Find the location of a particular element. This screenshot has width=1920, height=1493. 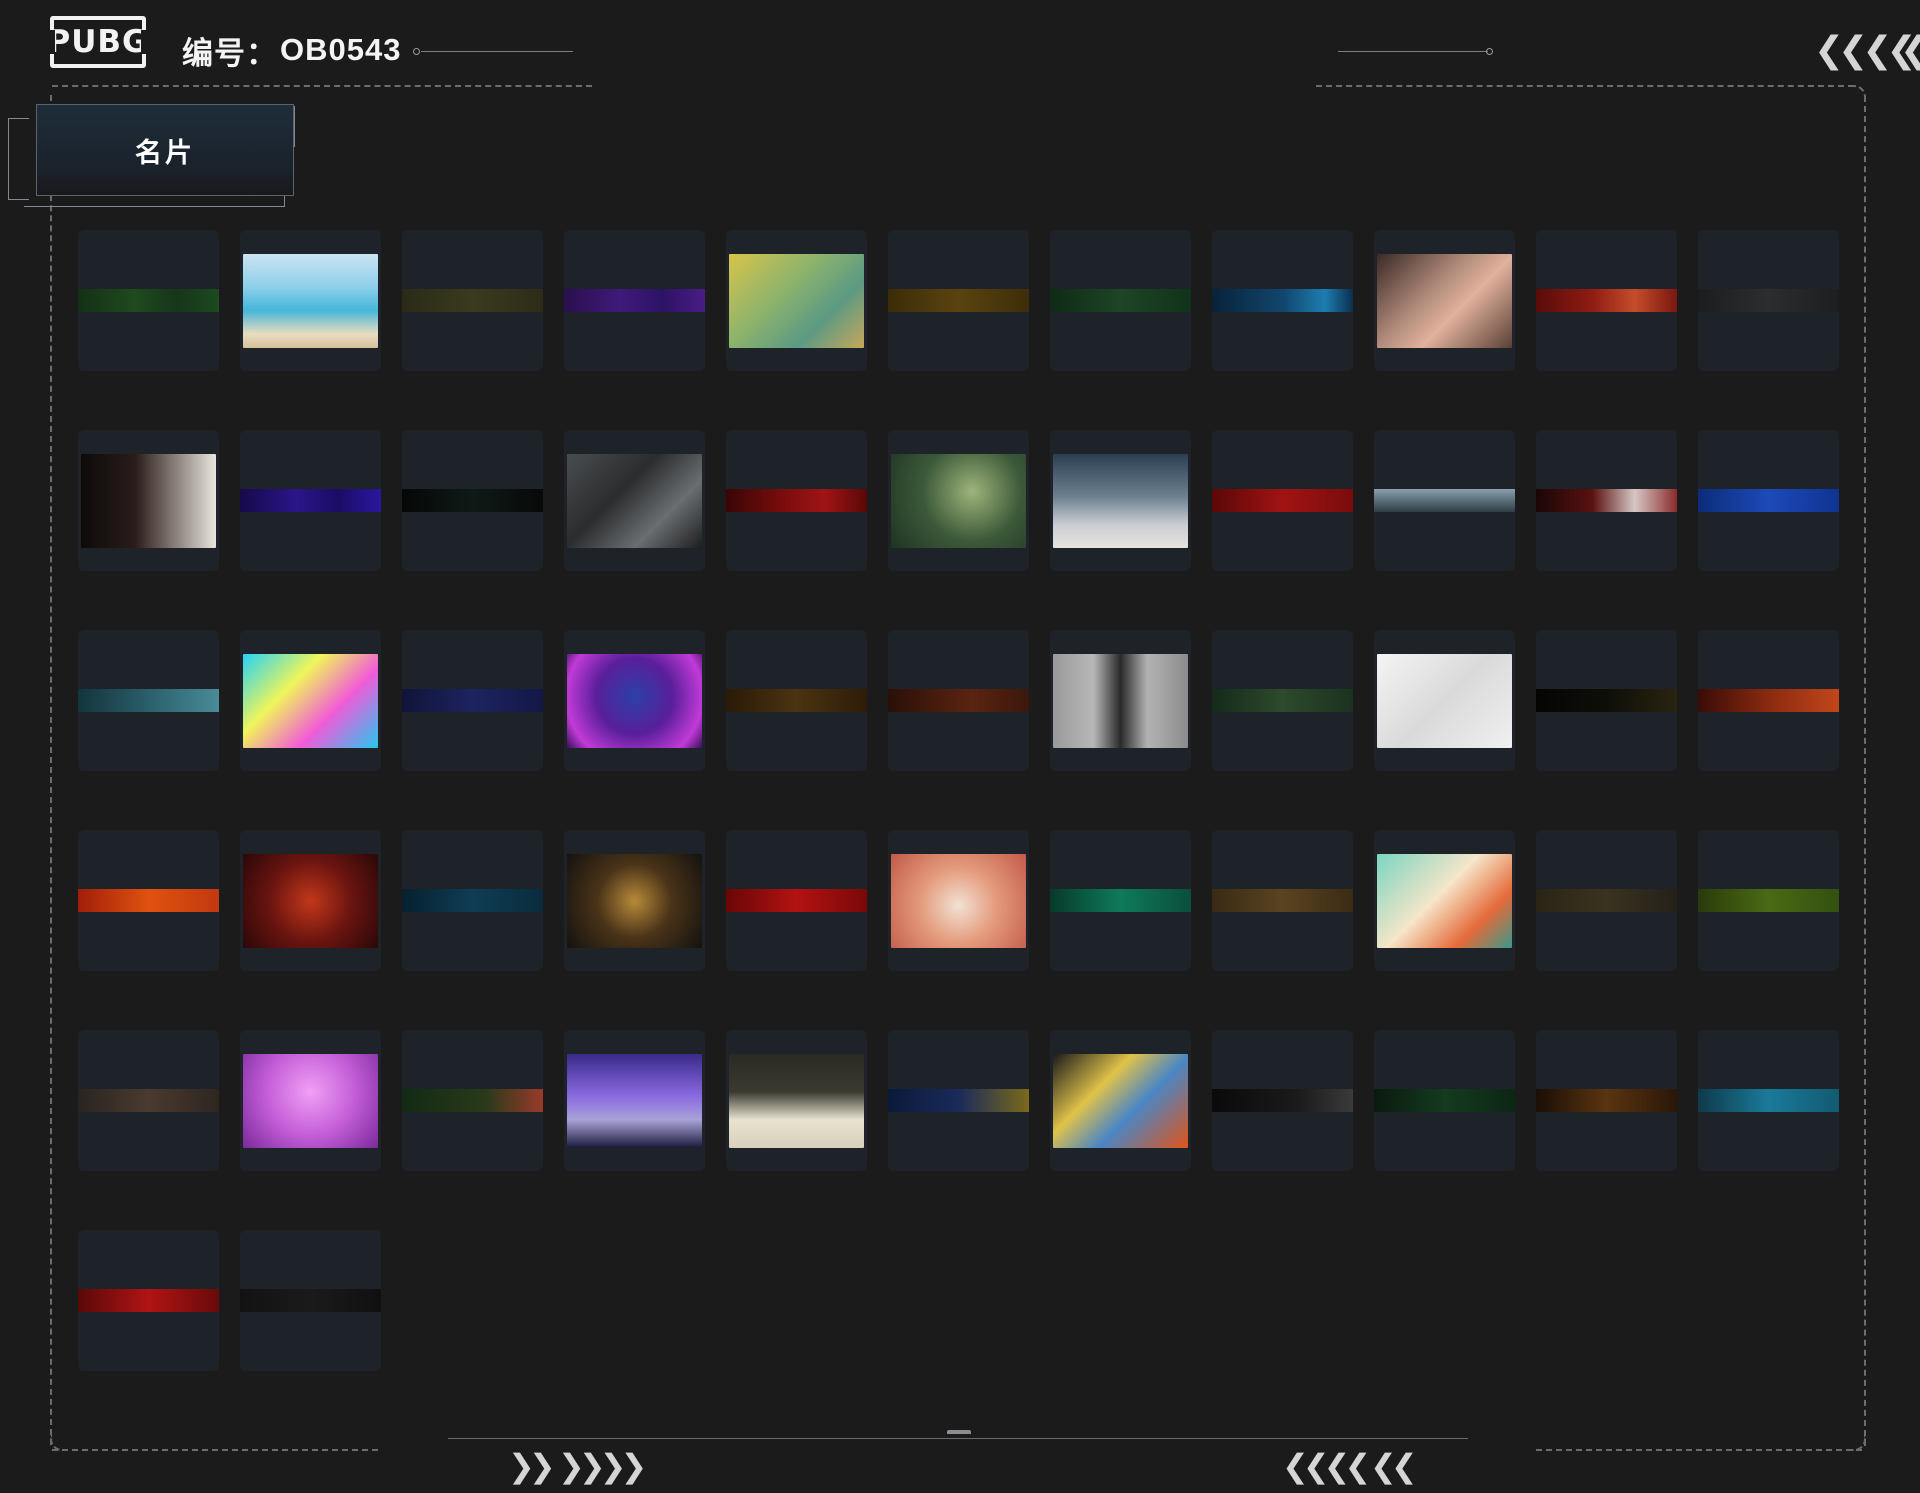

tab-namecards: 名片 is located at coordinates (165, 150).